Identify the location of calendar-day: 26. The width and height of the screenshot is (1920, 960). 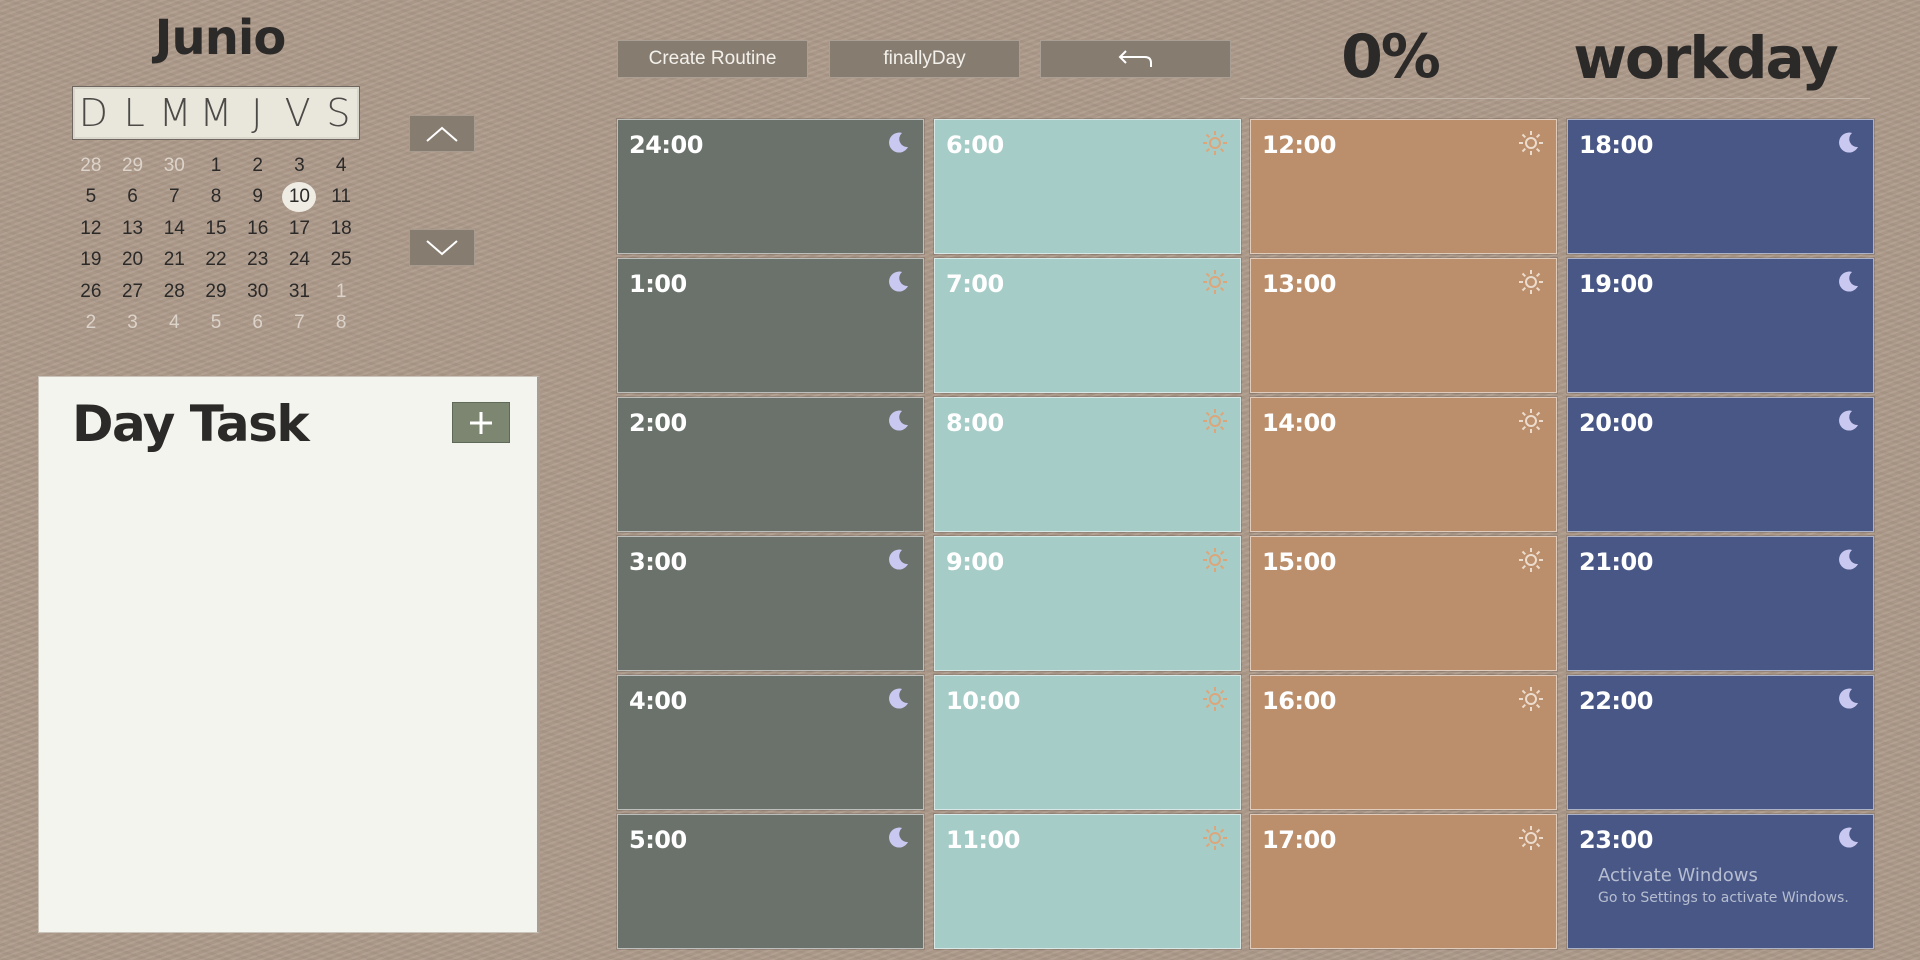
(91, 292).